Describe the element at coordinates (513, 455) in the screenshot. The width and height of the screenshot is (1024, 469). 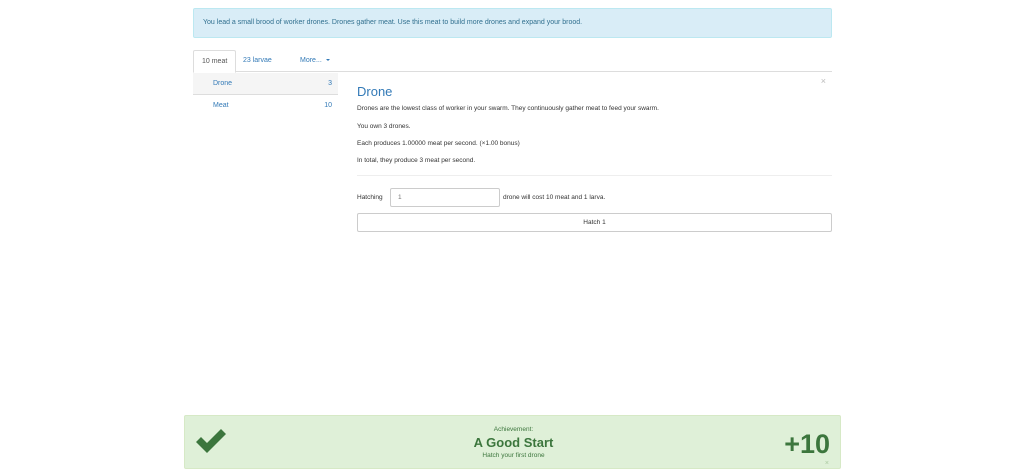
I see `achievement-description: Hatch your first drone` at that location.